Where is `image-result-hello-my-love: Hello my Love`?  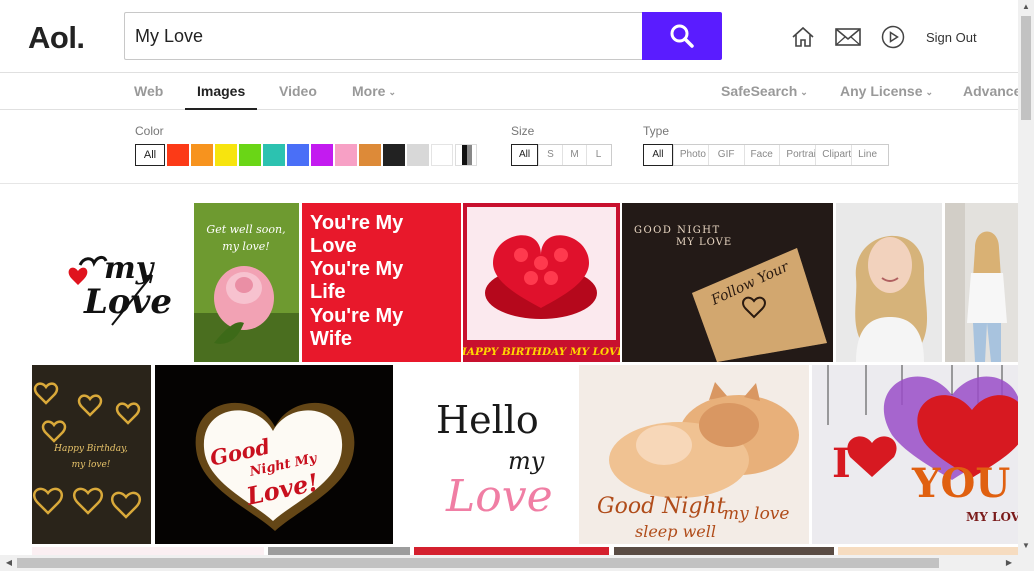
image-result-hello-my-love: Hello my Love is located at coordinates (486, 454).